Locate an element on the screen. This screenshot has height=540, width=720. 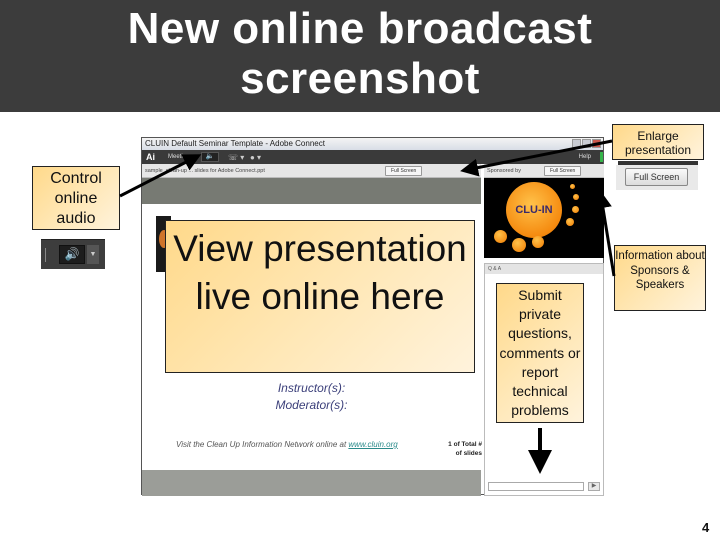
speaker-icon: 🔊 is located at coordinates (72, 254).